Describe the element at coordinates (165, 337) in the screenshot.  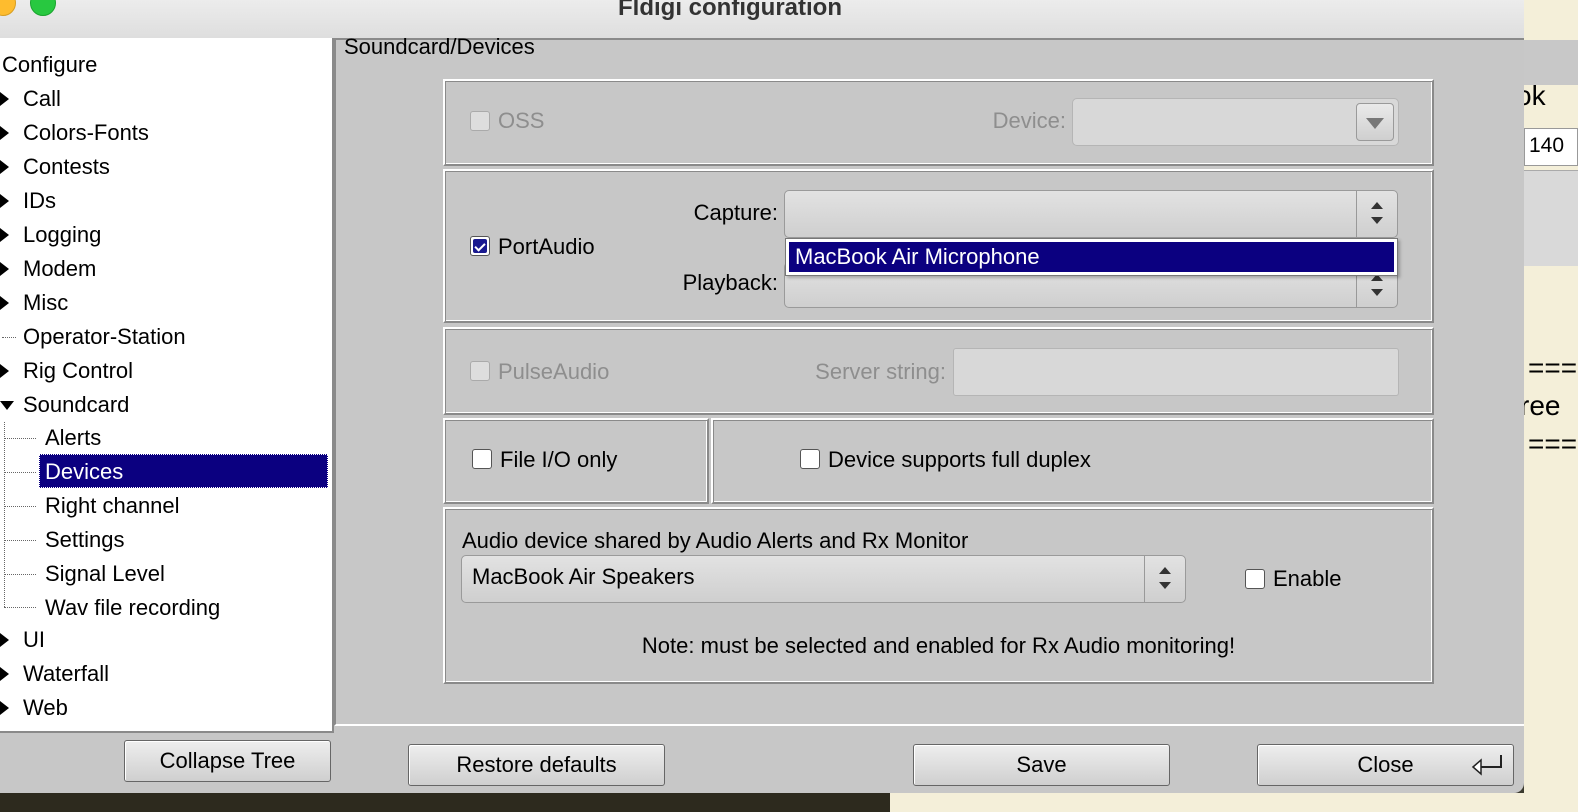
I see `tree-item-operator-station: Operator-Station` at that location.